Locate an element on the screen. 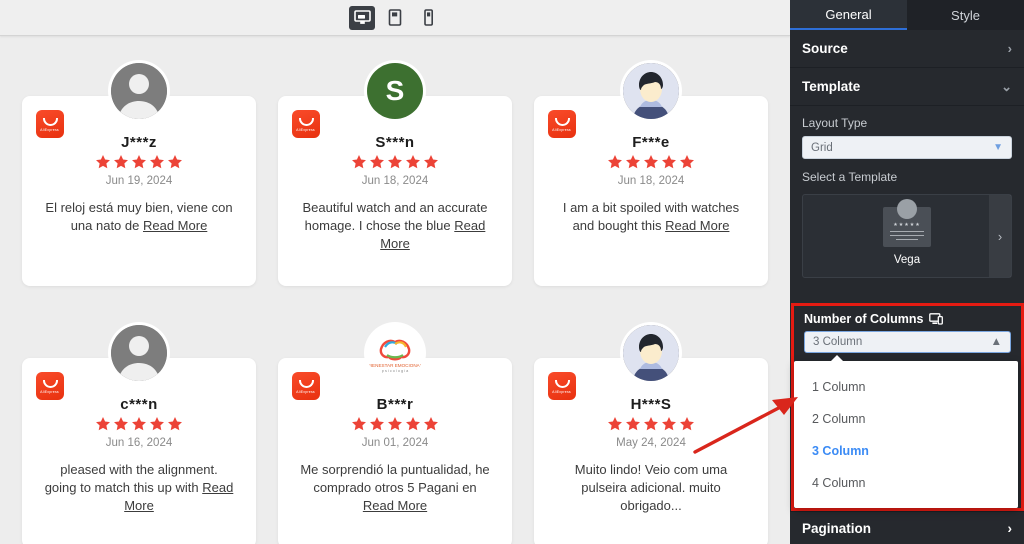  chevron-down-icon: ▼ is located at coordinates (998, 147).